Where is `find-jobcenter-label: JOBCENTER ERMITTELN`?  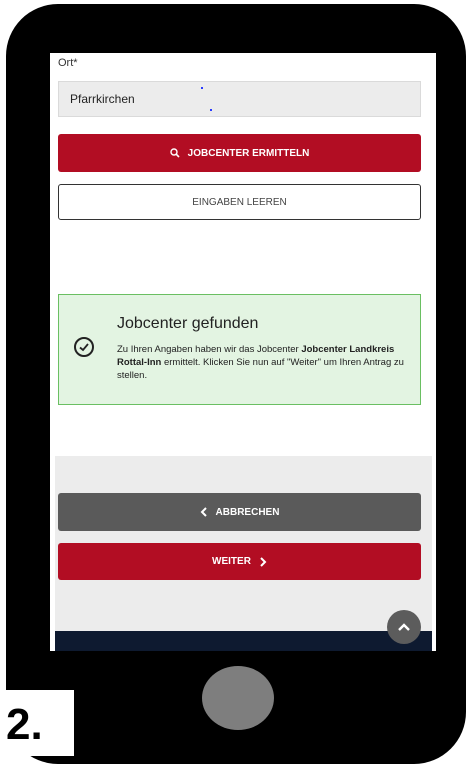
find-jobcenter-label: JOBCENTER ERMITTELN is located at coordinates (248, 153).